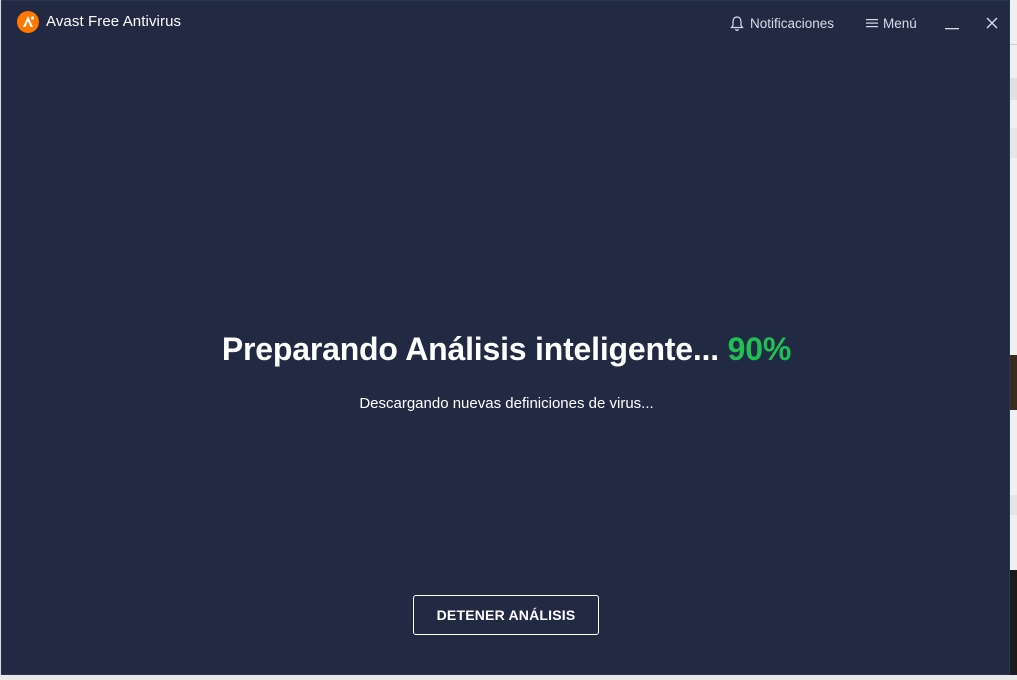  What do you see at coordinates (952, 23) in the screenshot?
I see `minimize-button` at bounding box center [952, 23].